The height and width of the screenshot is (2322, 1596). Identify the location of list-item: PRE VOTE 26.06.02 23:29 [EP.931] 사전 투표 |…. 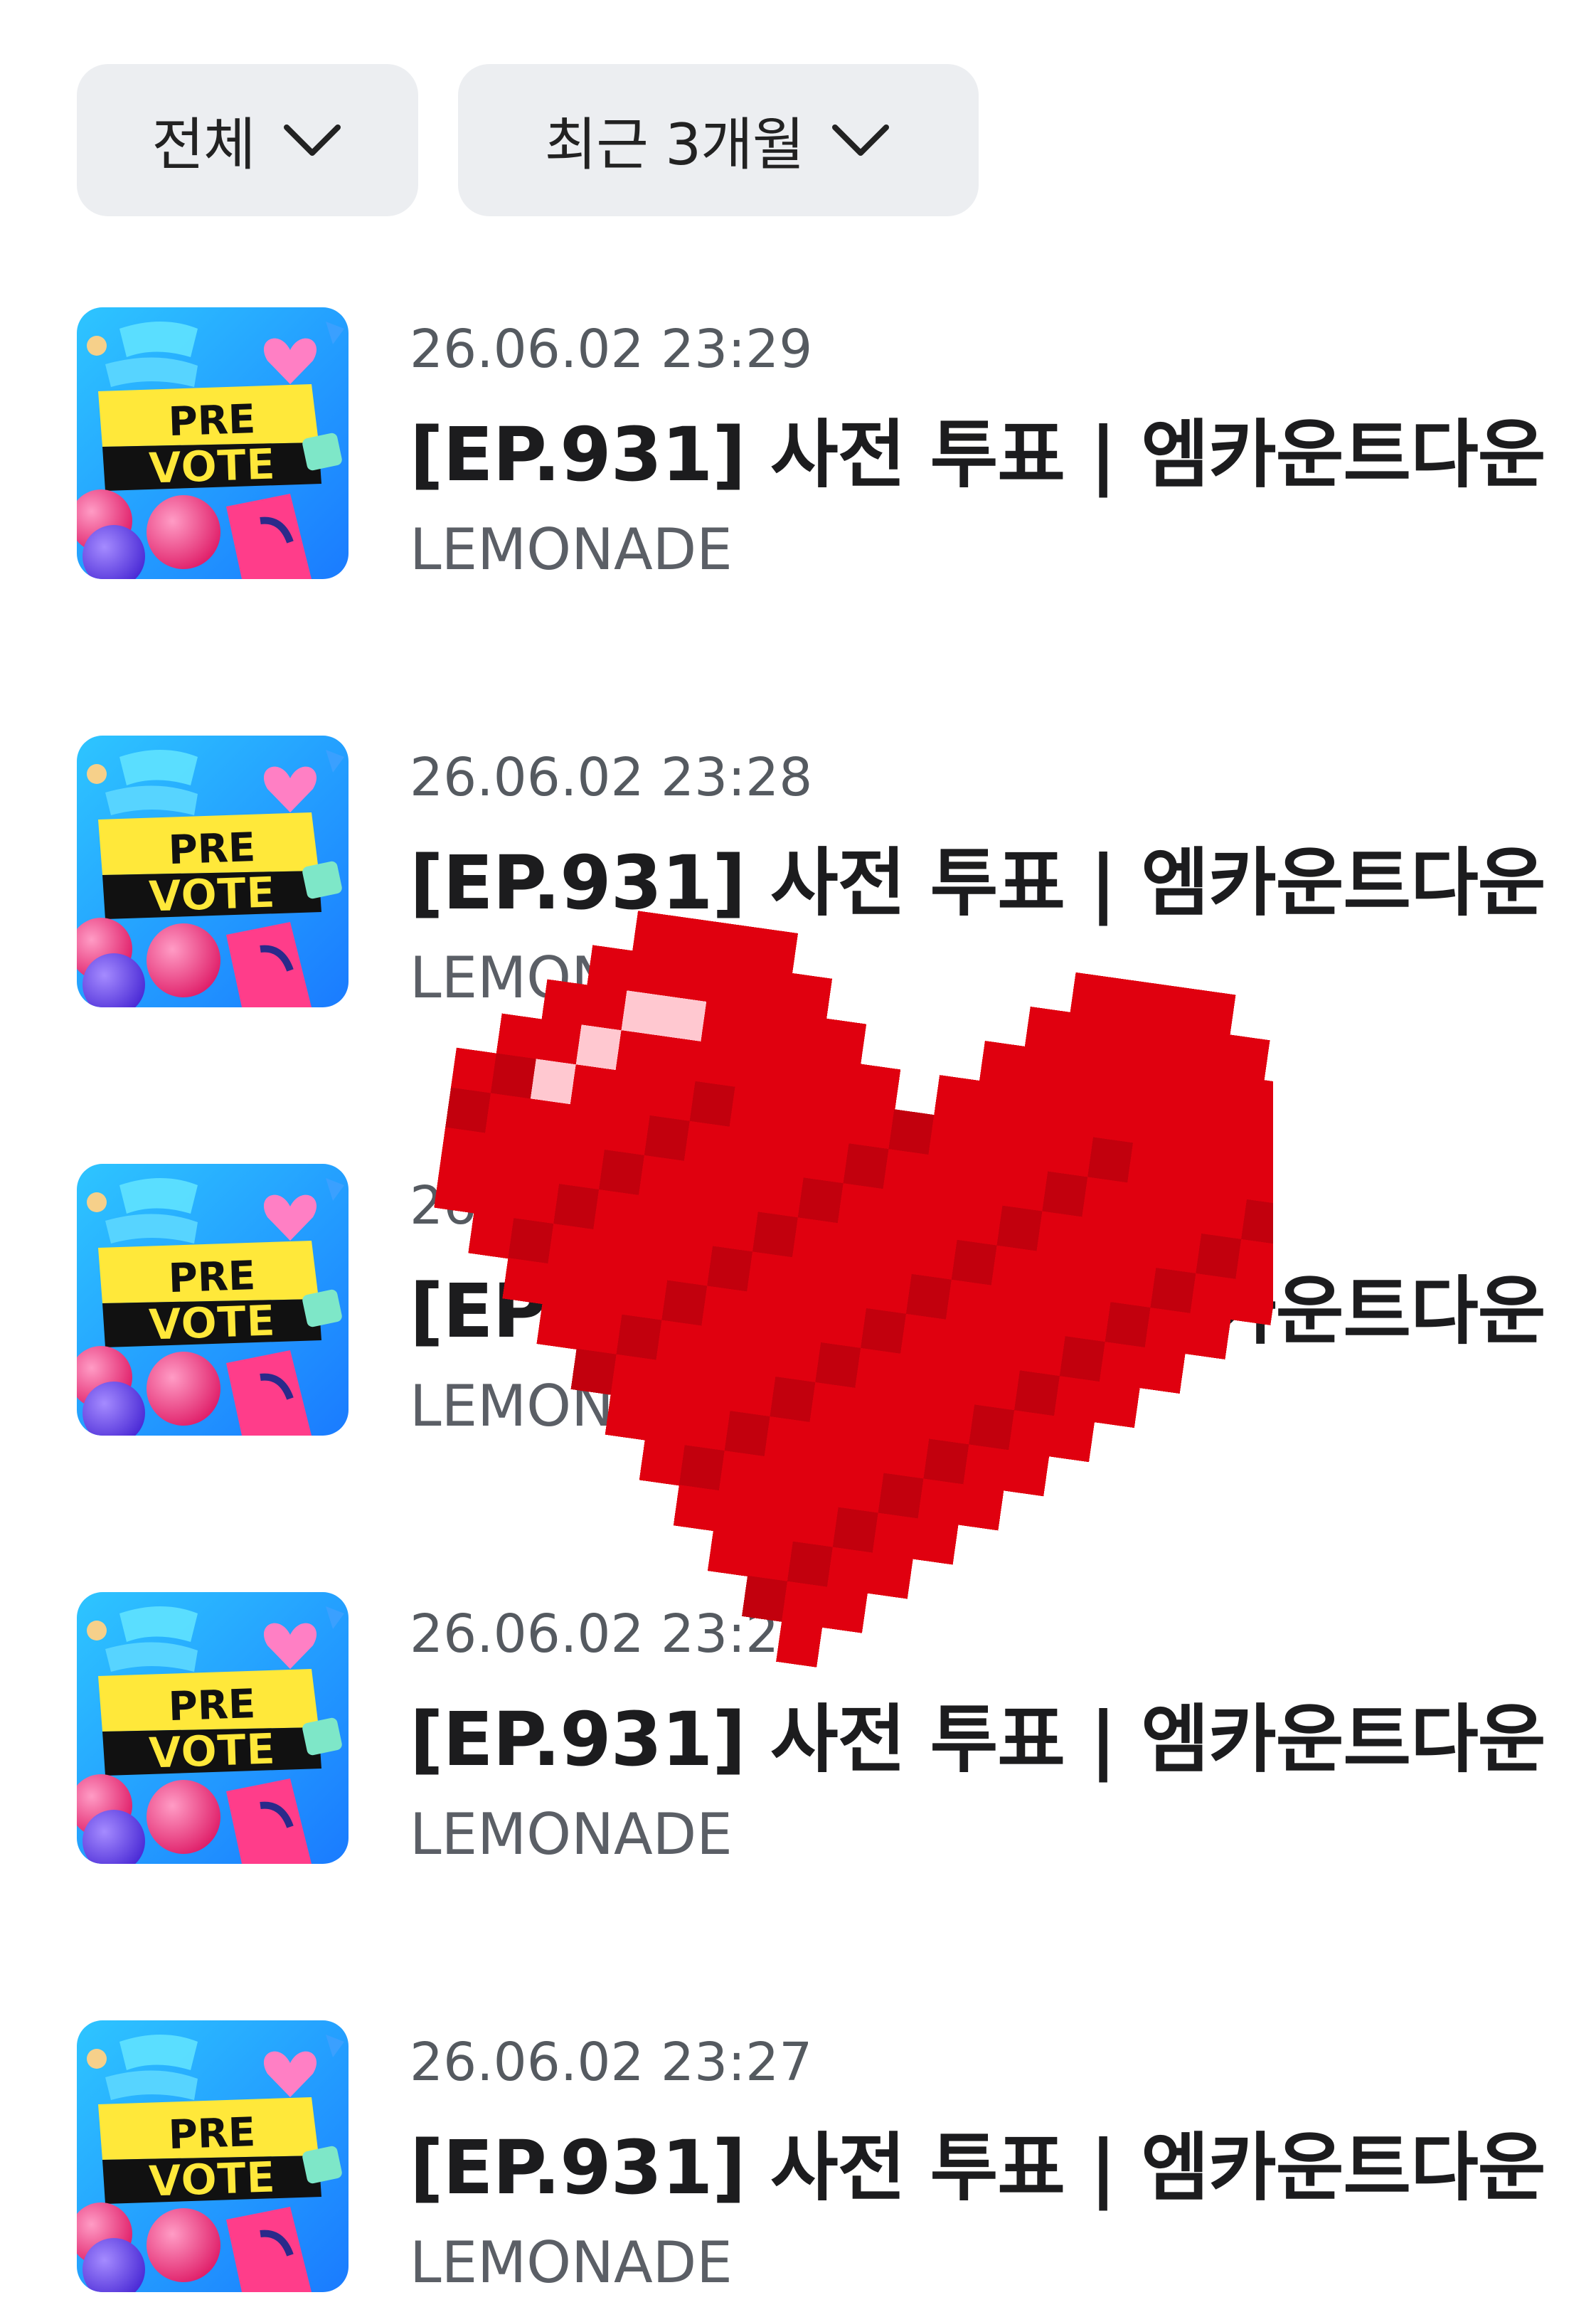
(811, 449).